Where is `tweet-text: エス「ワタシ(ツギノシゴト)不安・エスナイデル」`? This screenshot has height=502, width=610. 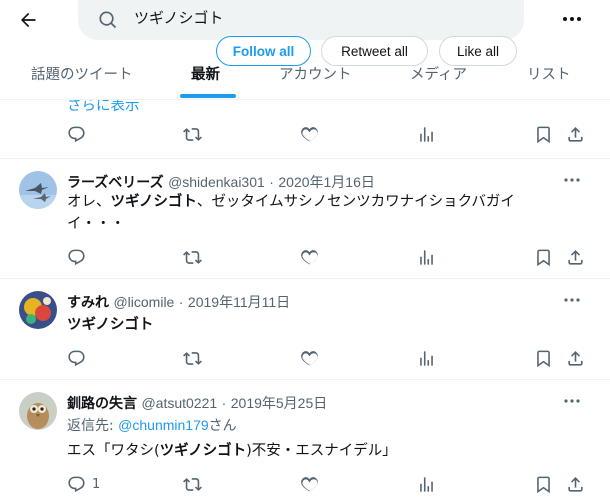
tweet-text: エス「ワタシ(ツギノシゴト)不安・エスナイデル」 is located at coordinates (307, 451).